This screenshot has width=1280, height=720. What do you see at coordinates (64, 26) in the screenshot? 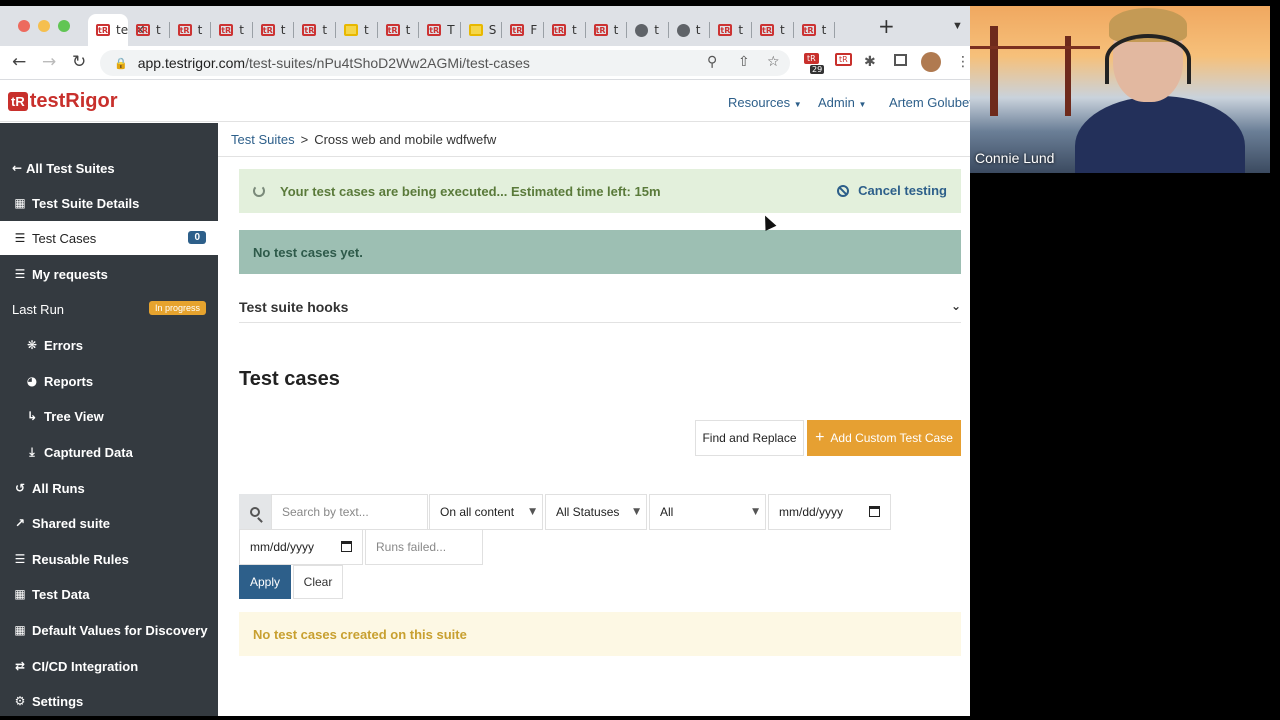
I see `maximize-window-button` at bounding box center [64, 26].